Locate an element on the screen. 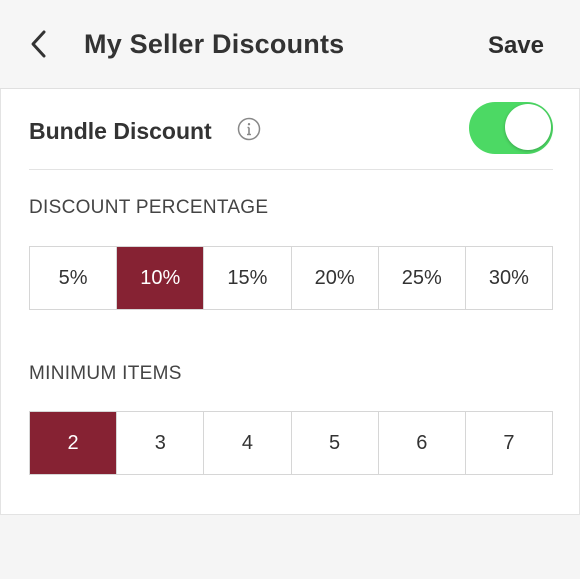 This screenshot has width=580, height=579. minimum-items-option: 7 is located at coordinates (508, 443).